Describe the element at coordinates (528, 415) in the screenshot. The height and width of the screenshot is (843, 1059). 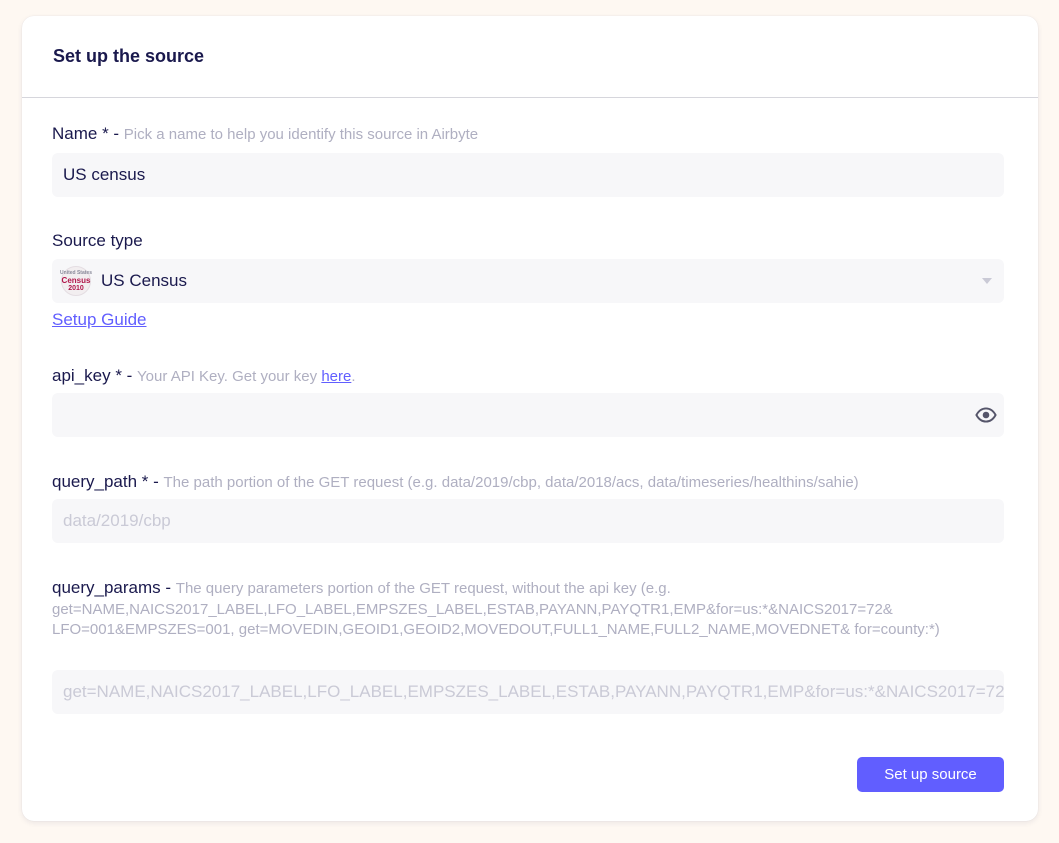
I see `api-key-input` at that location.